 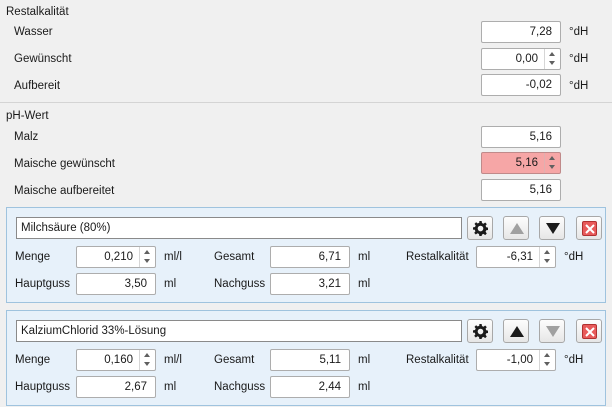 What do you see at coordinates (66, 228) in the screenshot?
I see `additive-name: Milchsäure (80%)` at bounding box center [66, 228].